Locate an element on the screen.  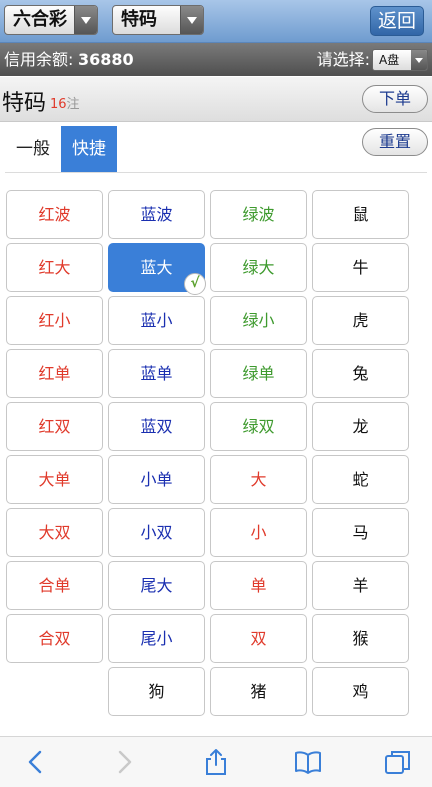
bet-option-label: 马 is located at coordinates (360, 532).